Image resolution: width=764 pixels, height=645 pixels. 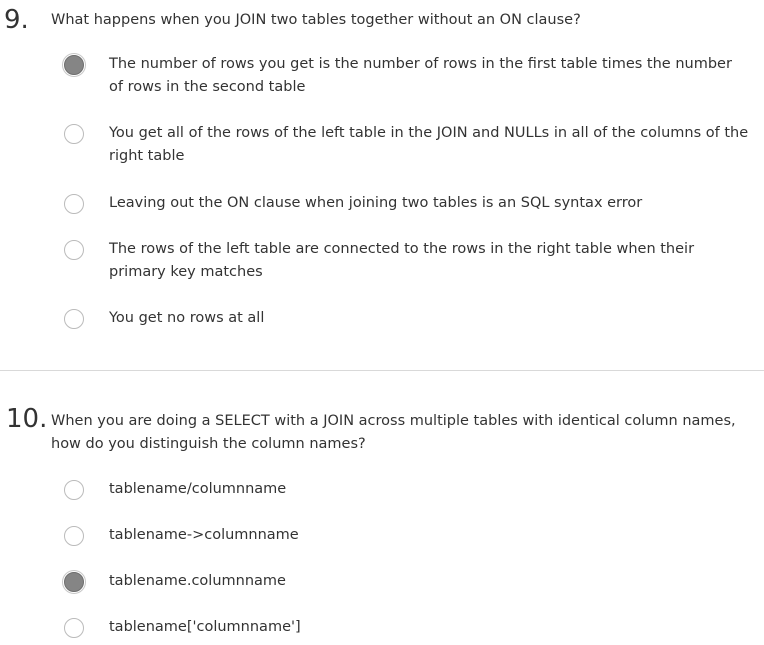 What do you see at coordinates (16, 20) in the screenshot?
I see `question-number: 9.` at bounding box center [16, 20].